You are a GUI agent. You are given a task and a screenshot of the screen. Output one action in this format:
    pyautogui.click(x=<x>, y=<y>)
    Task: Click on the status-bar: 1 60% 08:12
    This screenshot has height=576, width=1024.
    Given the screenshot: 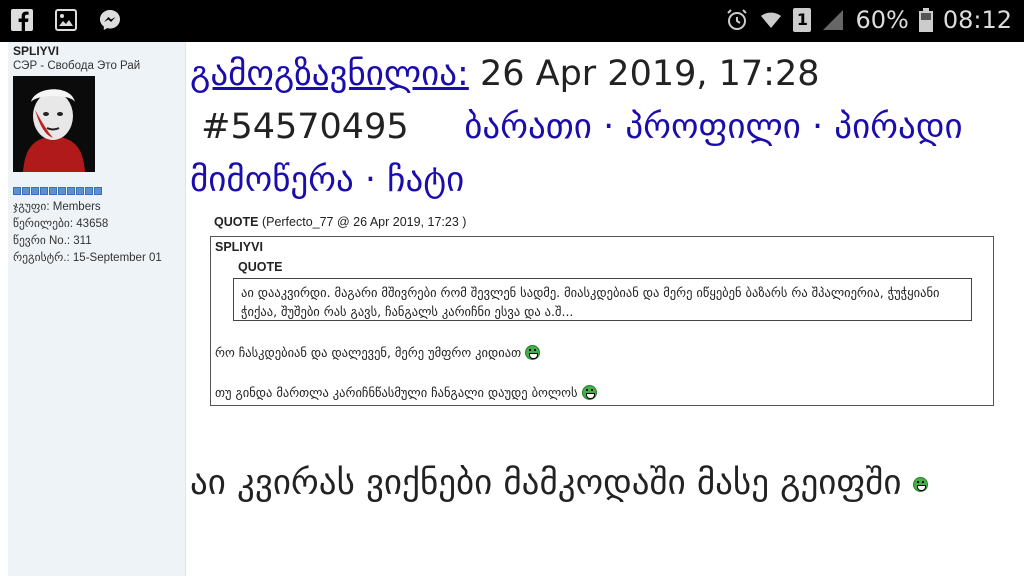 What is the action you would take?
    pyautogui.click(x=512, y=21)
    